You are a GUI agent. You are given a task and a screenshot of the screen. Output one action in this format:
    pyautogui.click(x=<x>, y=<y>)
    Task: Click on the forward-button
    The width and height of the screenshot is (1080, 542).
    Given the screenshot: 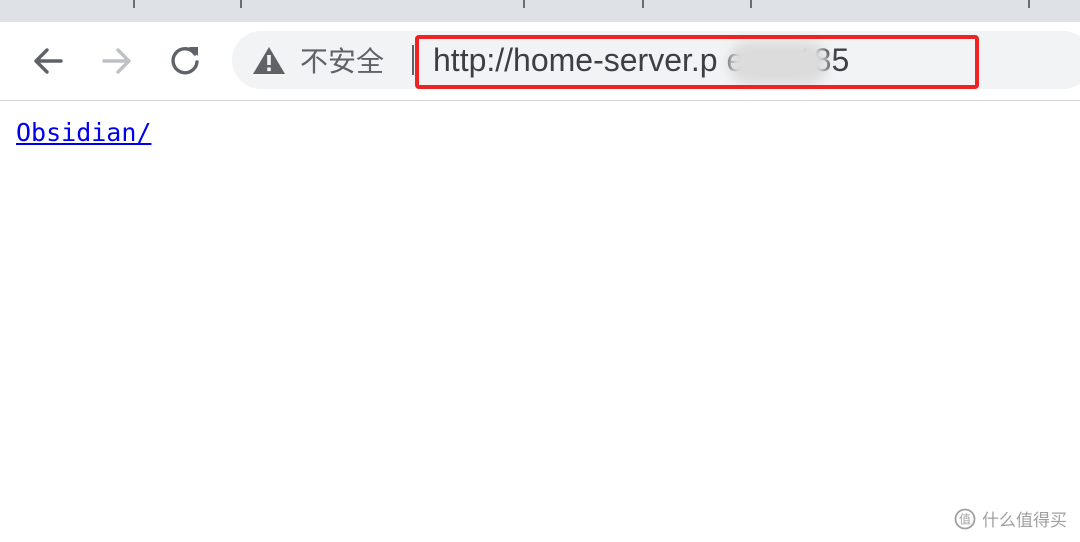 What is the action you would take?
    pyautogui.click(x=117, y=61)
    